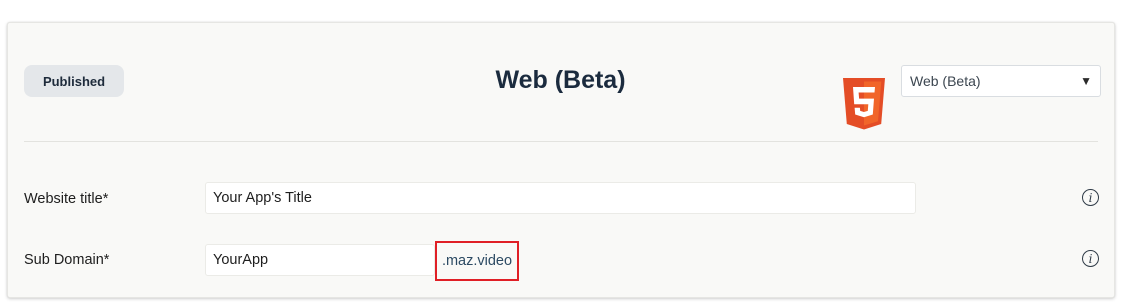 This screenshot has width=1121, height=305. I want to click on platform-select-value: Web (Beta), so click(945, 81).